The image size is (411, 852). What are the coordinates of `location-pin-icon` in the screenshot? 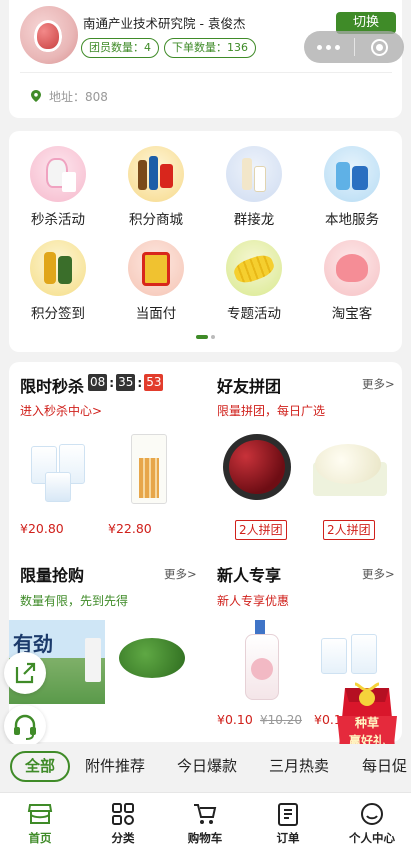 It's located at (36, 96).